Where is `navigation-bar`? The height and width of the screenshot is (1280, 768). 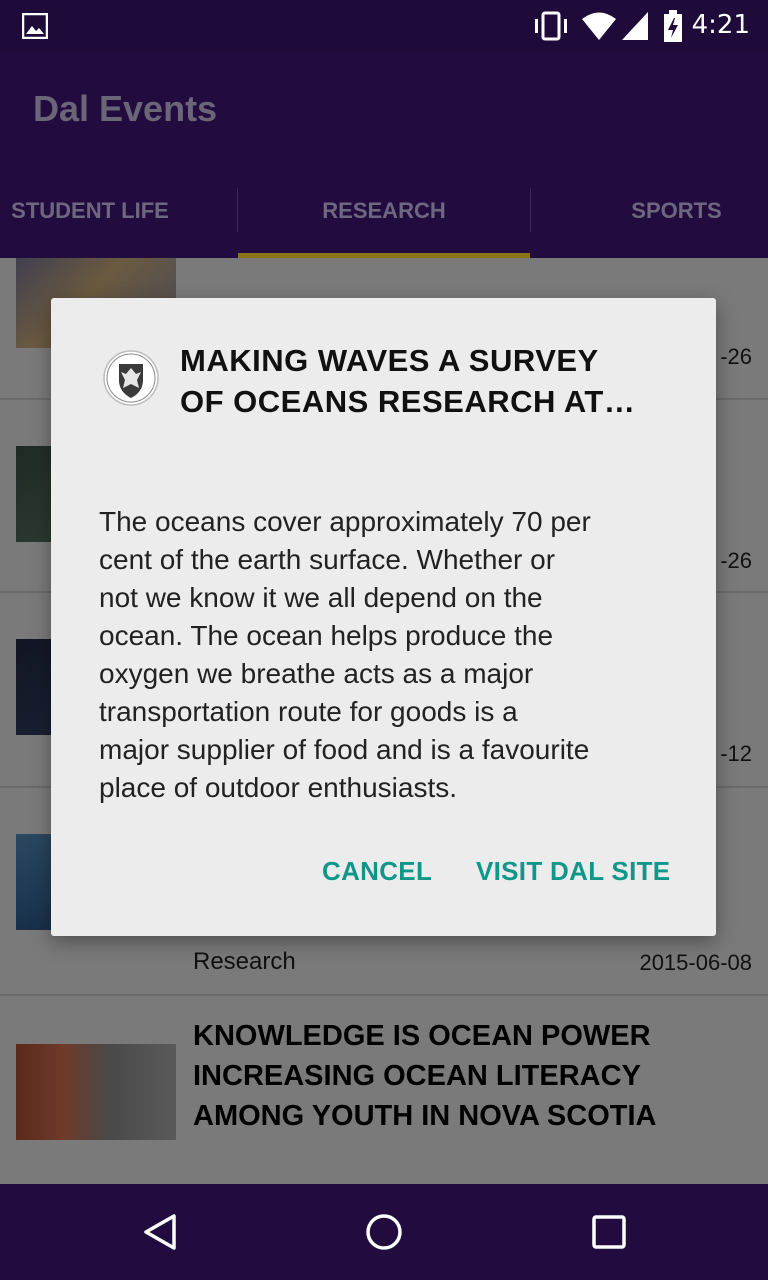
navigation-bar is located at coordinates (384, 1232).